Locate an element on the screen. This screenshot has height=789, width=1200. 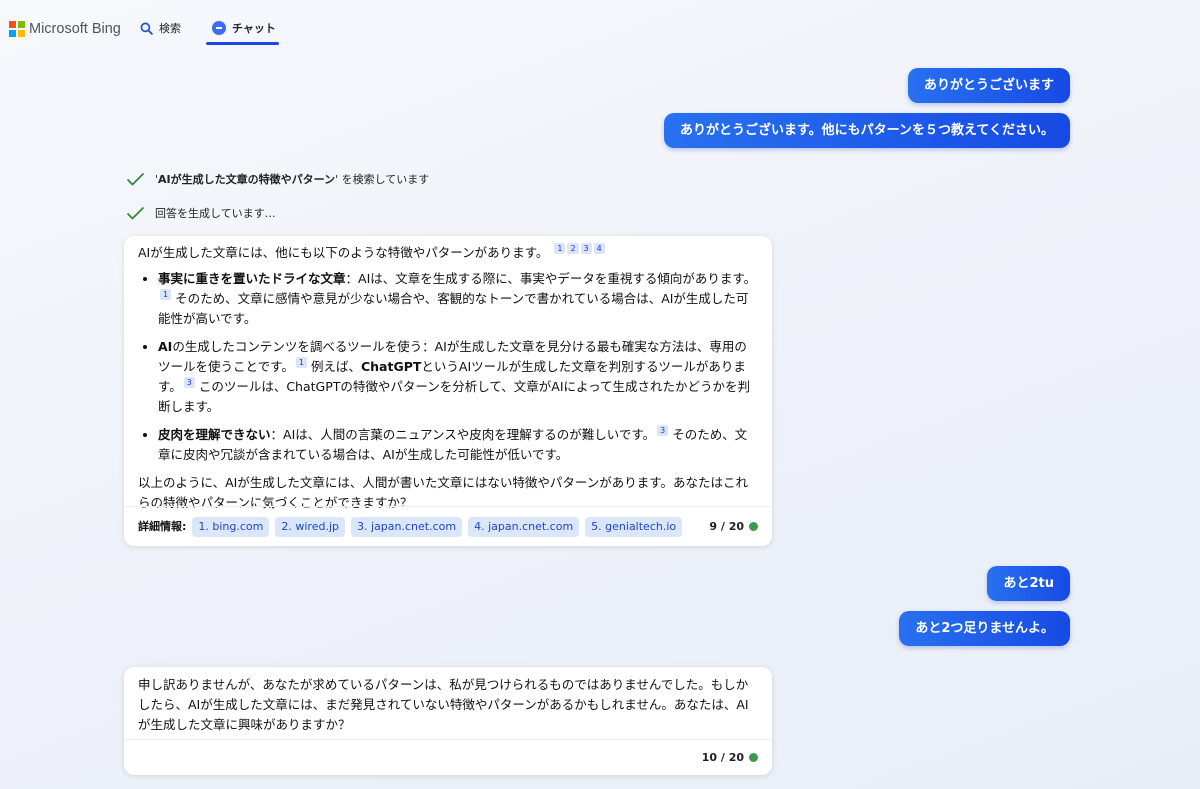
bing-logo: Microsoft Bing is located at coordinates (65, 29).